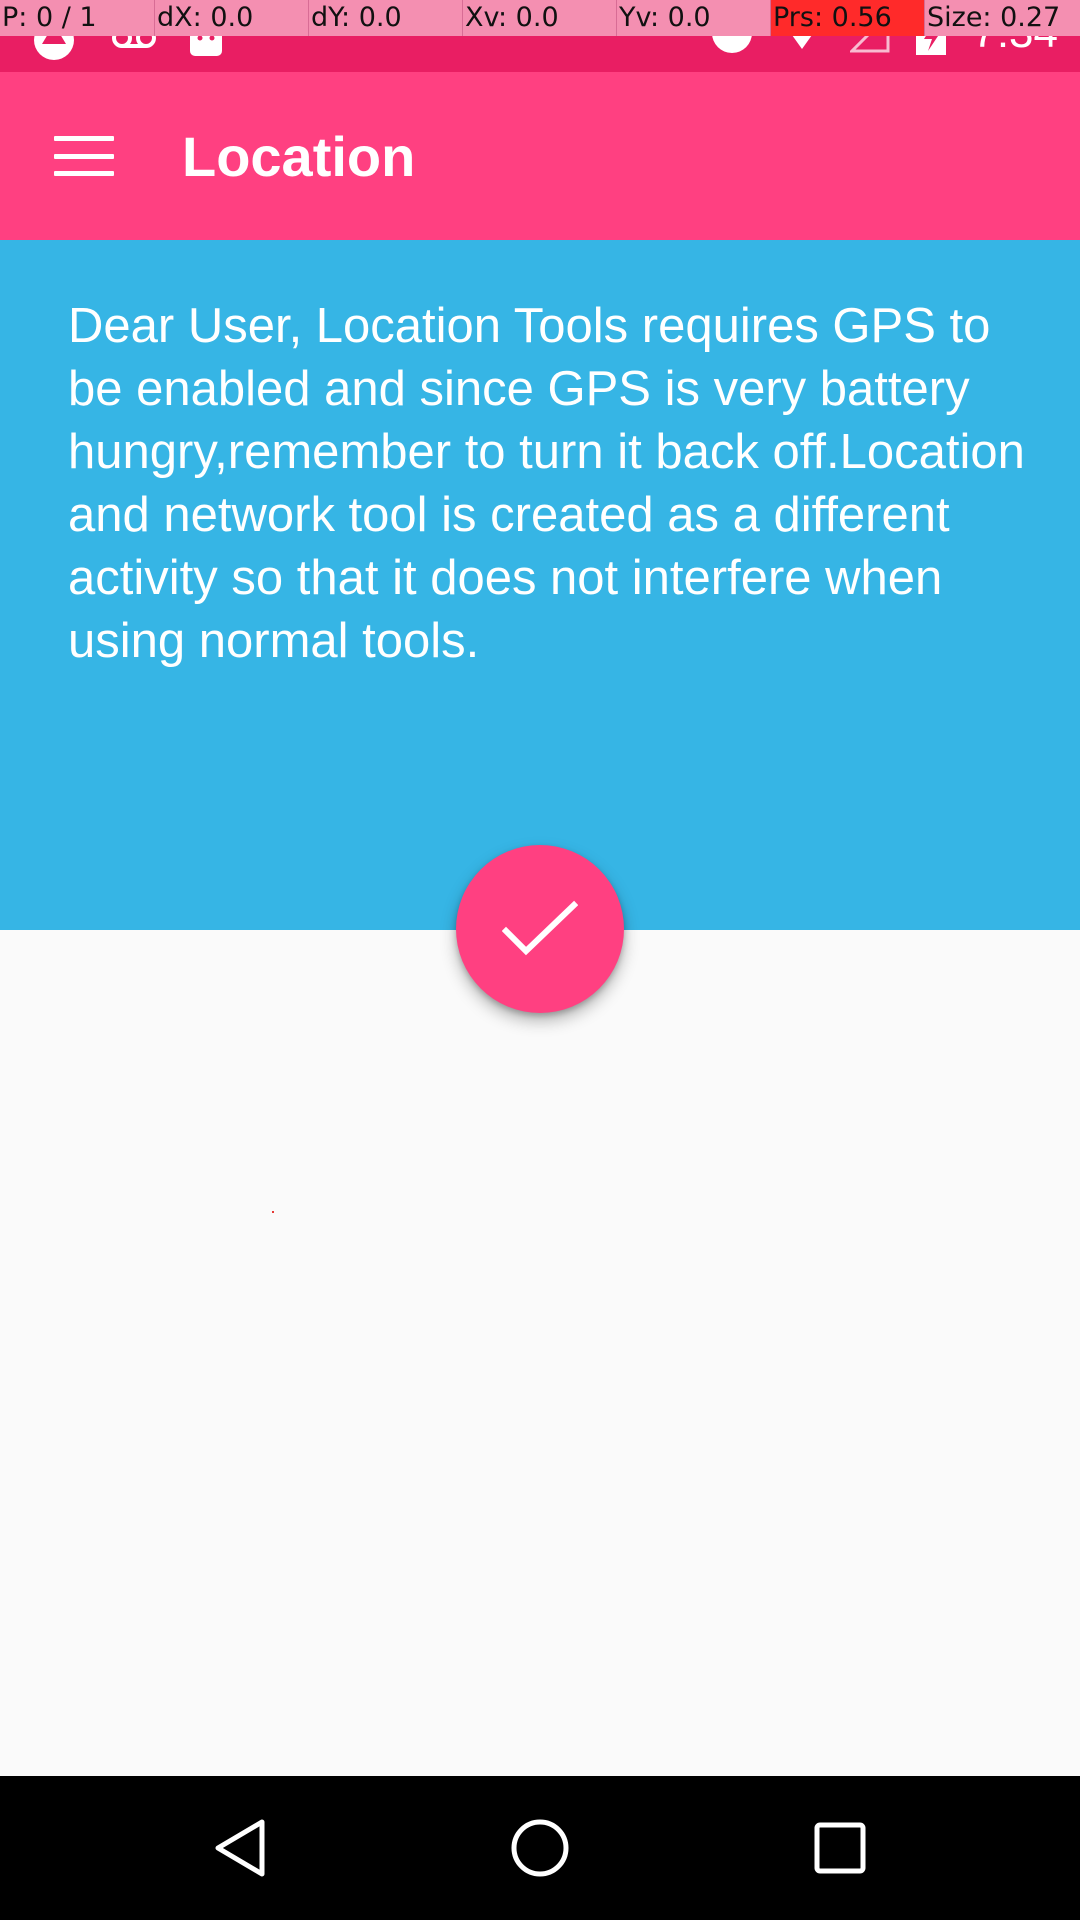 The width and height of the screenshot is (1080, 1920). I want to click on recents-icon, so click(840, 1848).